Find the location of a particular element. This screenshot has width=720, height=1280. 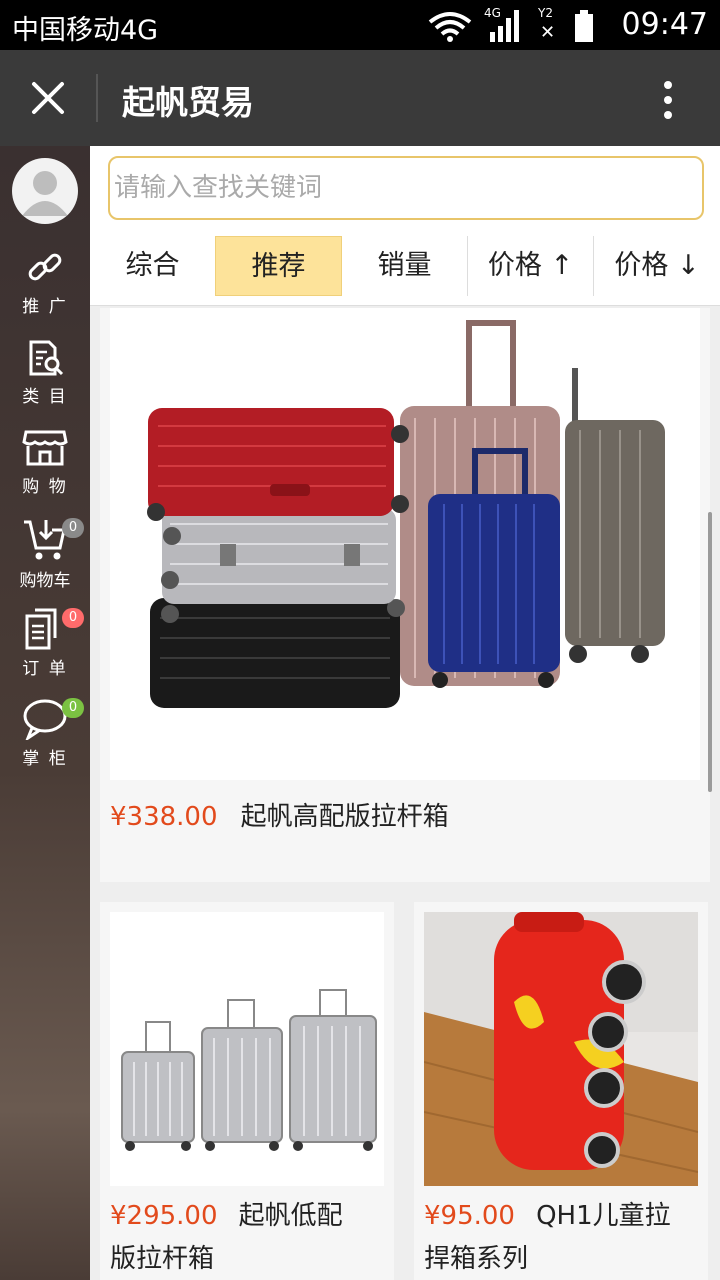

clock: 09:47 is located at coordinates (664, 24).